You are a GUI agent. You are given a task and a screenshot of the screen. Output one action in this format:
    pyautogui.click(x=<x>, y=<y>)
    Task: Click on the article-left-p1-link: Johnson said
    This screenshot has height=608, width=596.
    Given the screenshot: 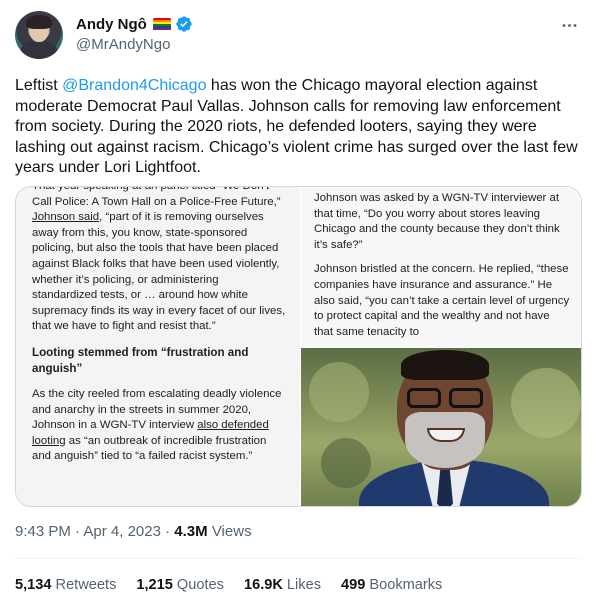 What is the action you would take?
    pyautogui.click(x=66, y=217)
    